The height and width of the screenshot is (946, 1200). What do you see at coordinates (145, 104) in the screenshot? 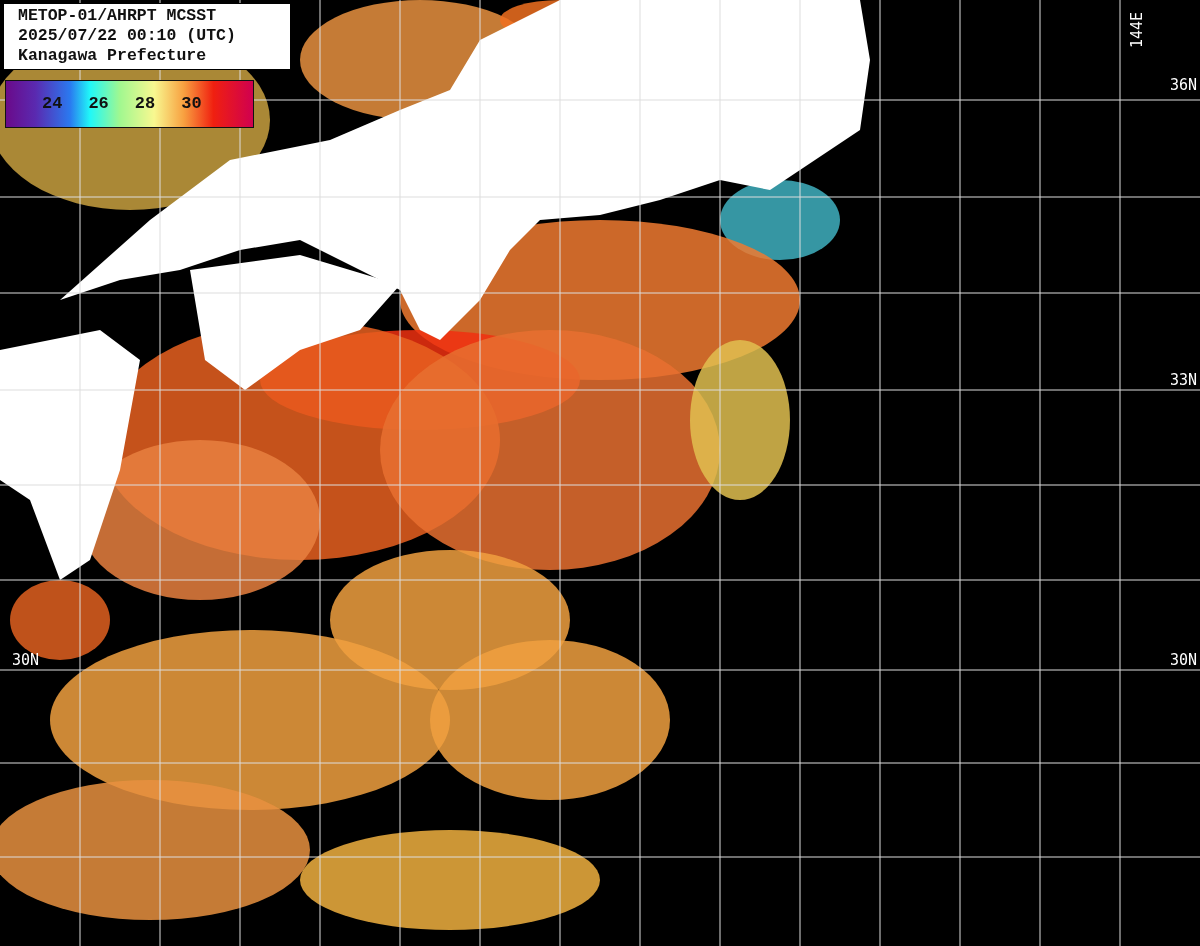
I see `scale-label: 28` at bounding box center [145, 104].